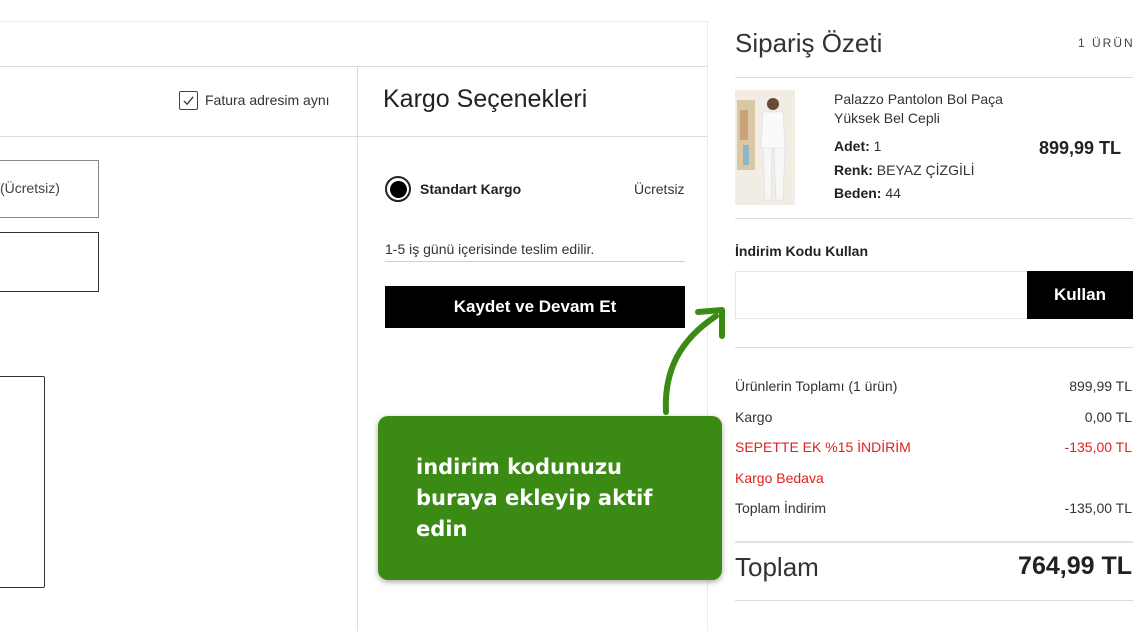 Image resolution: width=1144 pixels, height=631 pixels. Describe the element at coordinates (535, 307) in the screenshot. I see `save-continue-button: Kaydet ve Devam Et` at that location.